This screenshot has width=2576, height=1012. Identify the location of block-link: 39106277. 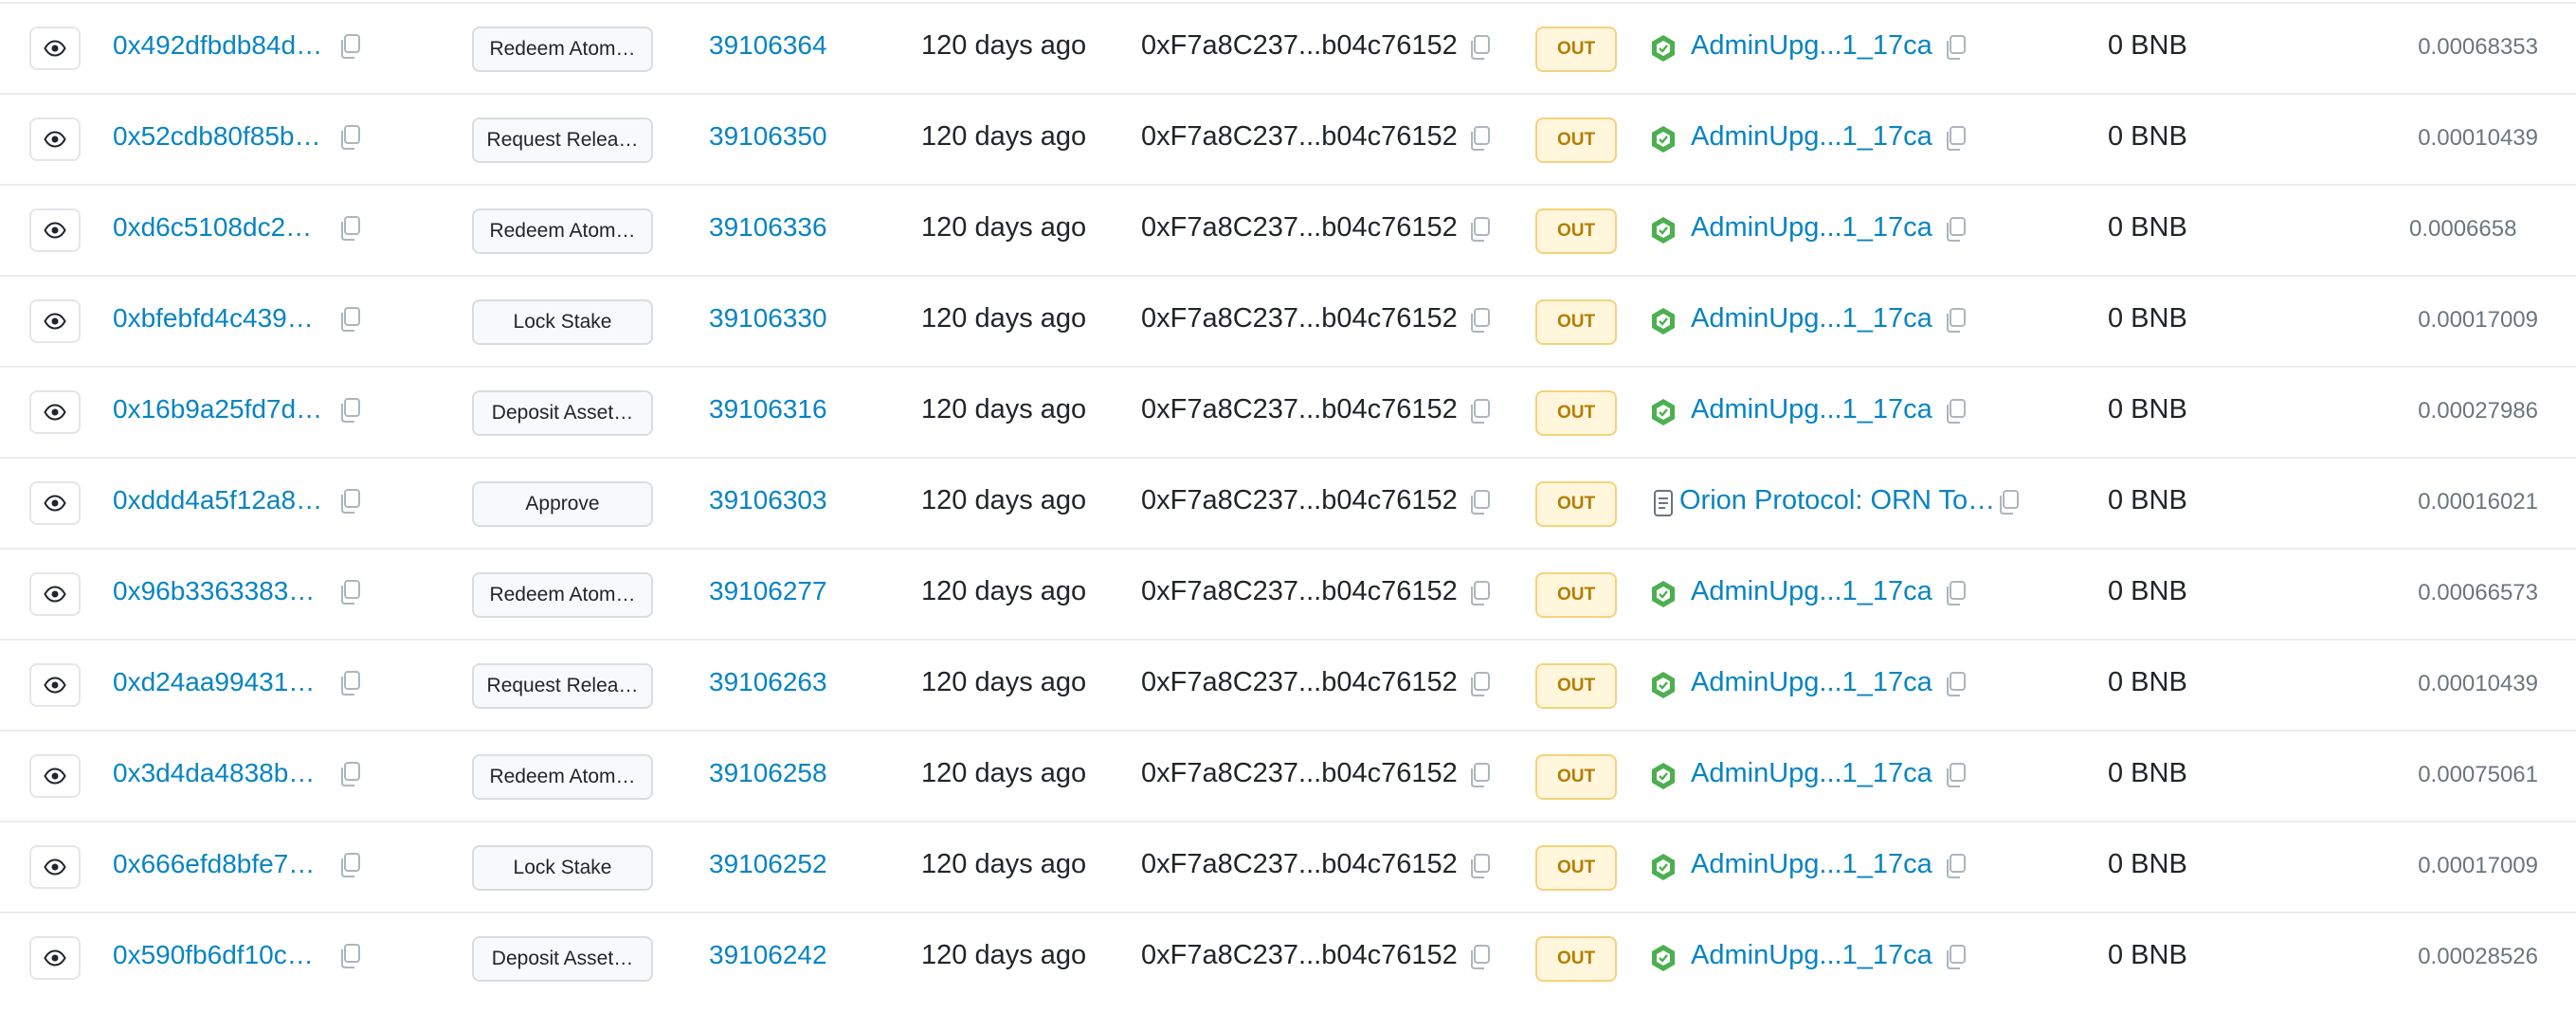
(768, 591).